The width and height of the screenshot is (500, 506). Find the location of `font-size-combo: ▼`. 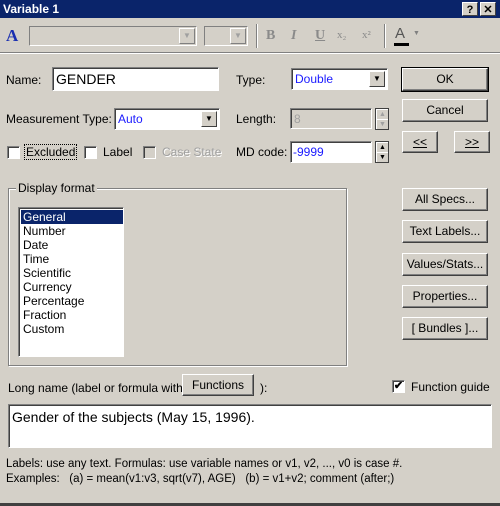

font-size-combo: ▼ is located at coordinates (226, 36).